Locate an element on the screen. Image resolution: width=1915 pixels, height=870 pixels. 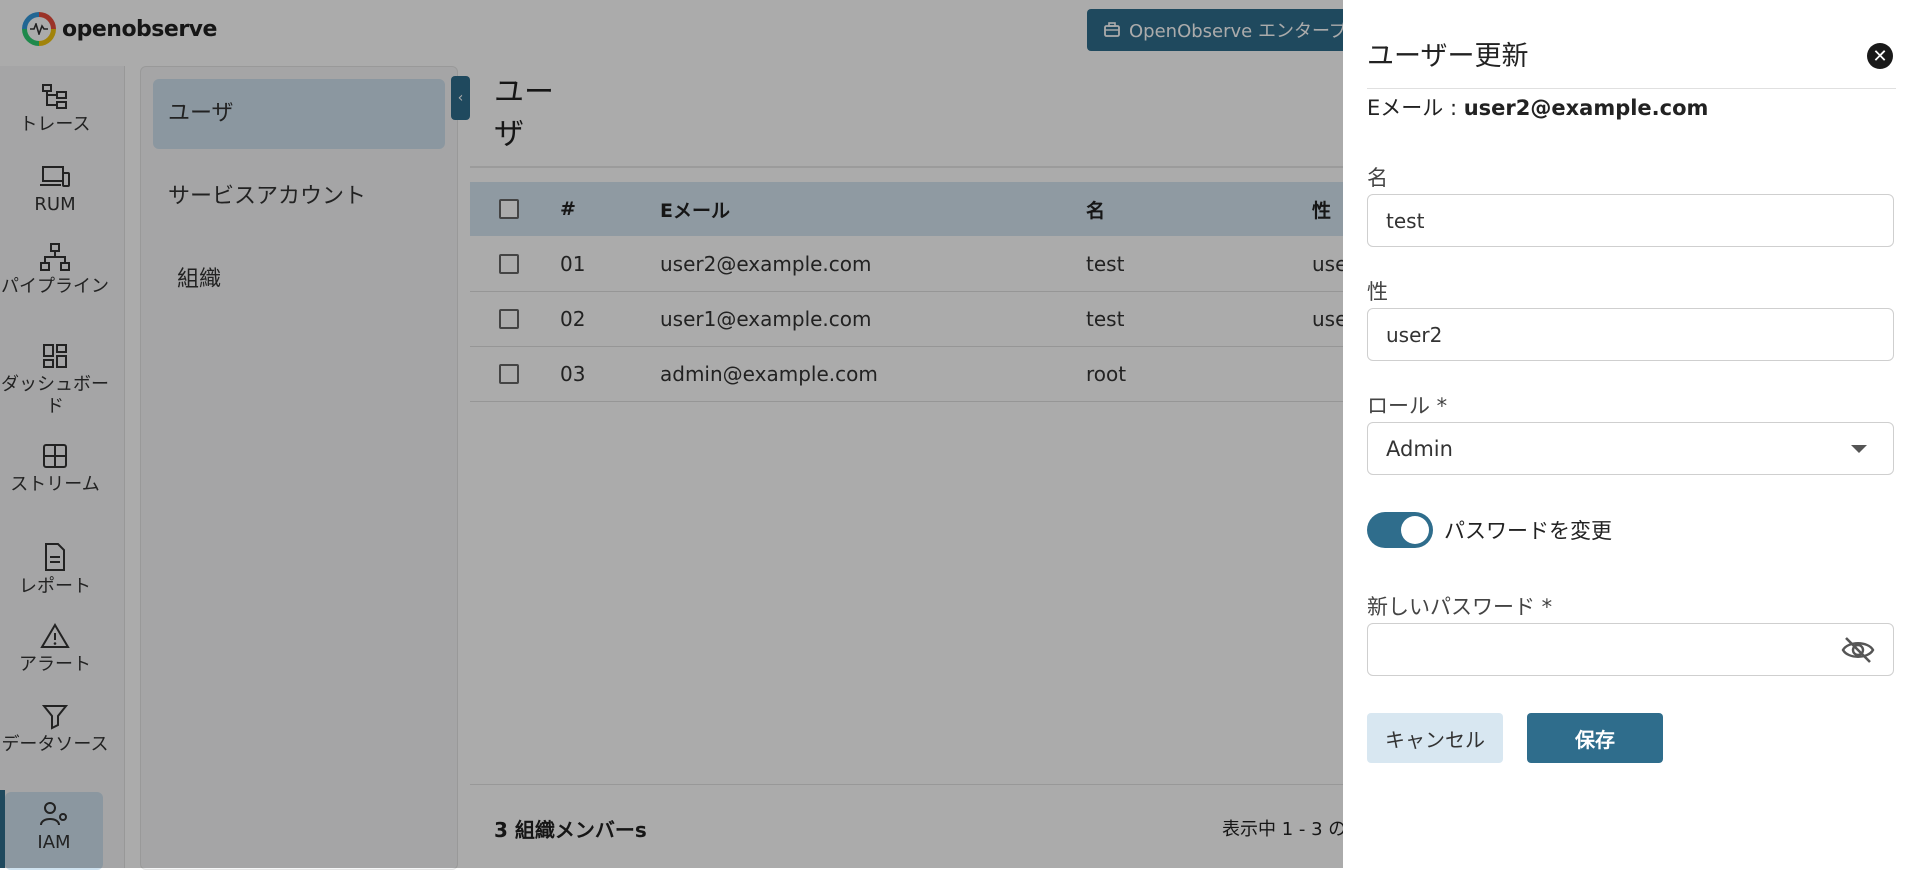
caret-down-icon is located at coordinates (1859, 449).